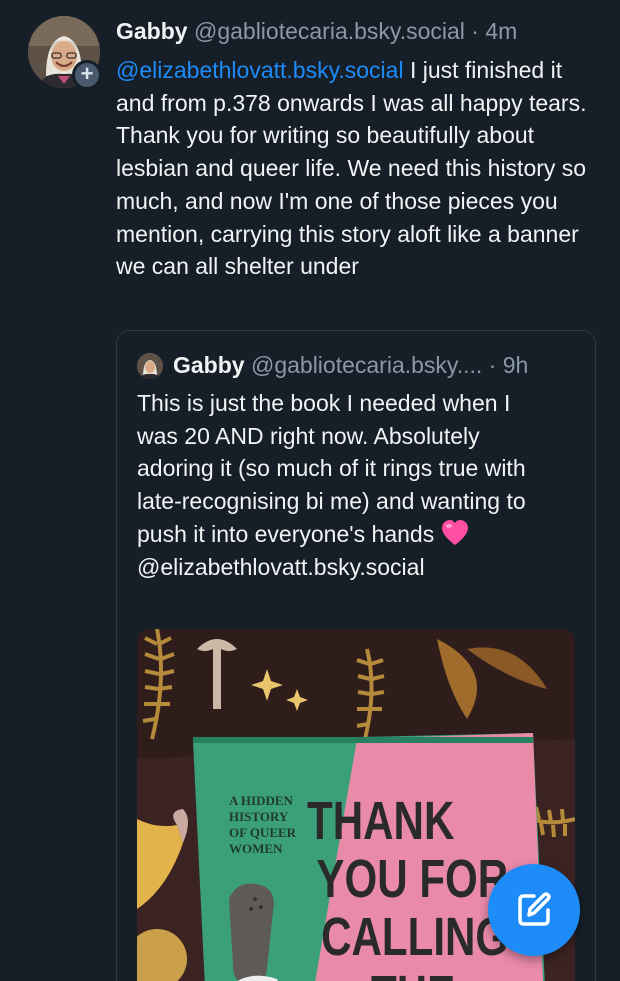 The height and width of the screenshot is (981, 620). What do you see at coordinates (87, 75) in the screenshot?
I see `follow-plus-icon: +` at bounding box center [87, 75].